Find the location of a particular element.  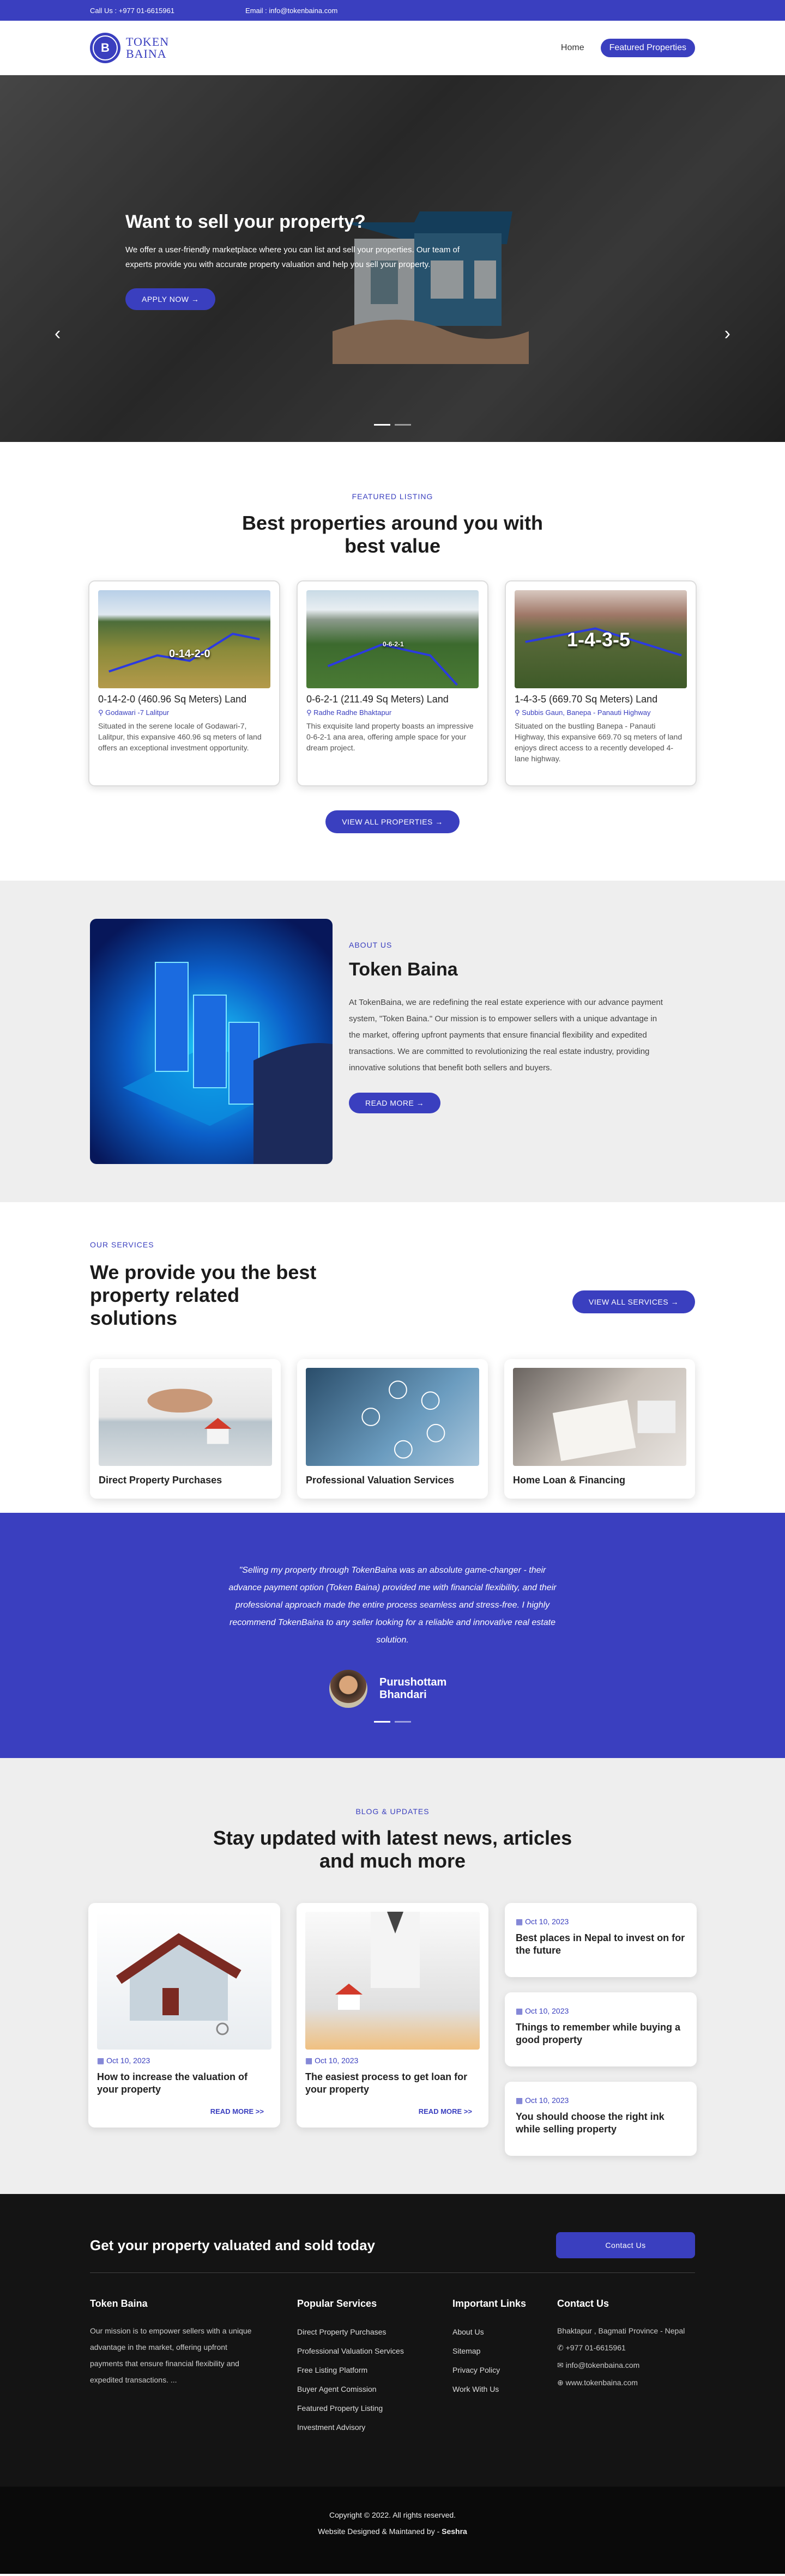

call-info: Call Us : +977 01-6615961 is located at coordinates (132, 11).